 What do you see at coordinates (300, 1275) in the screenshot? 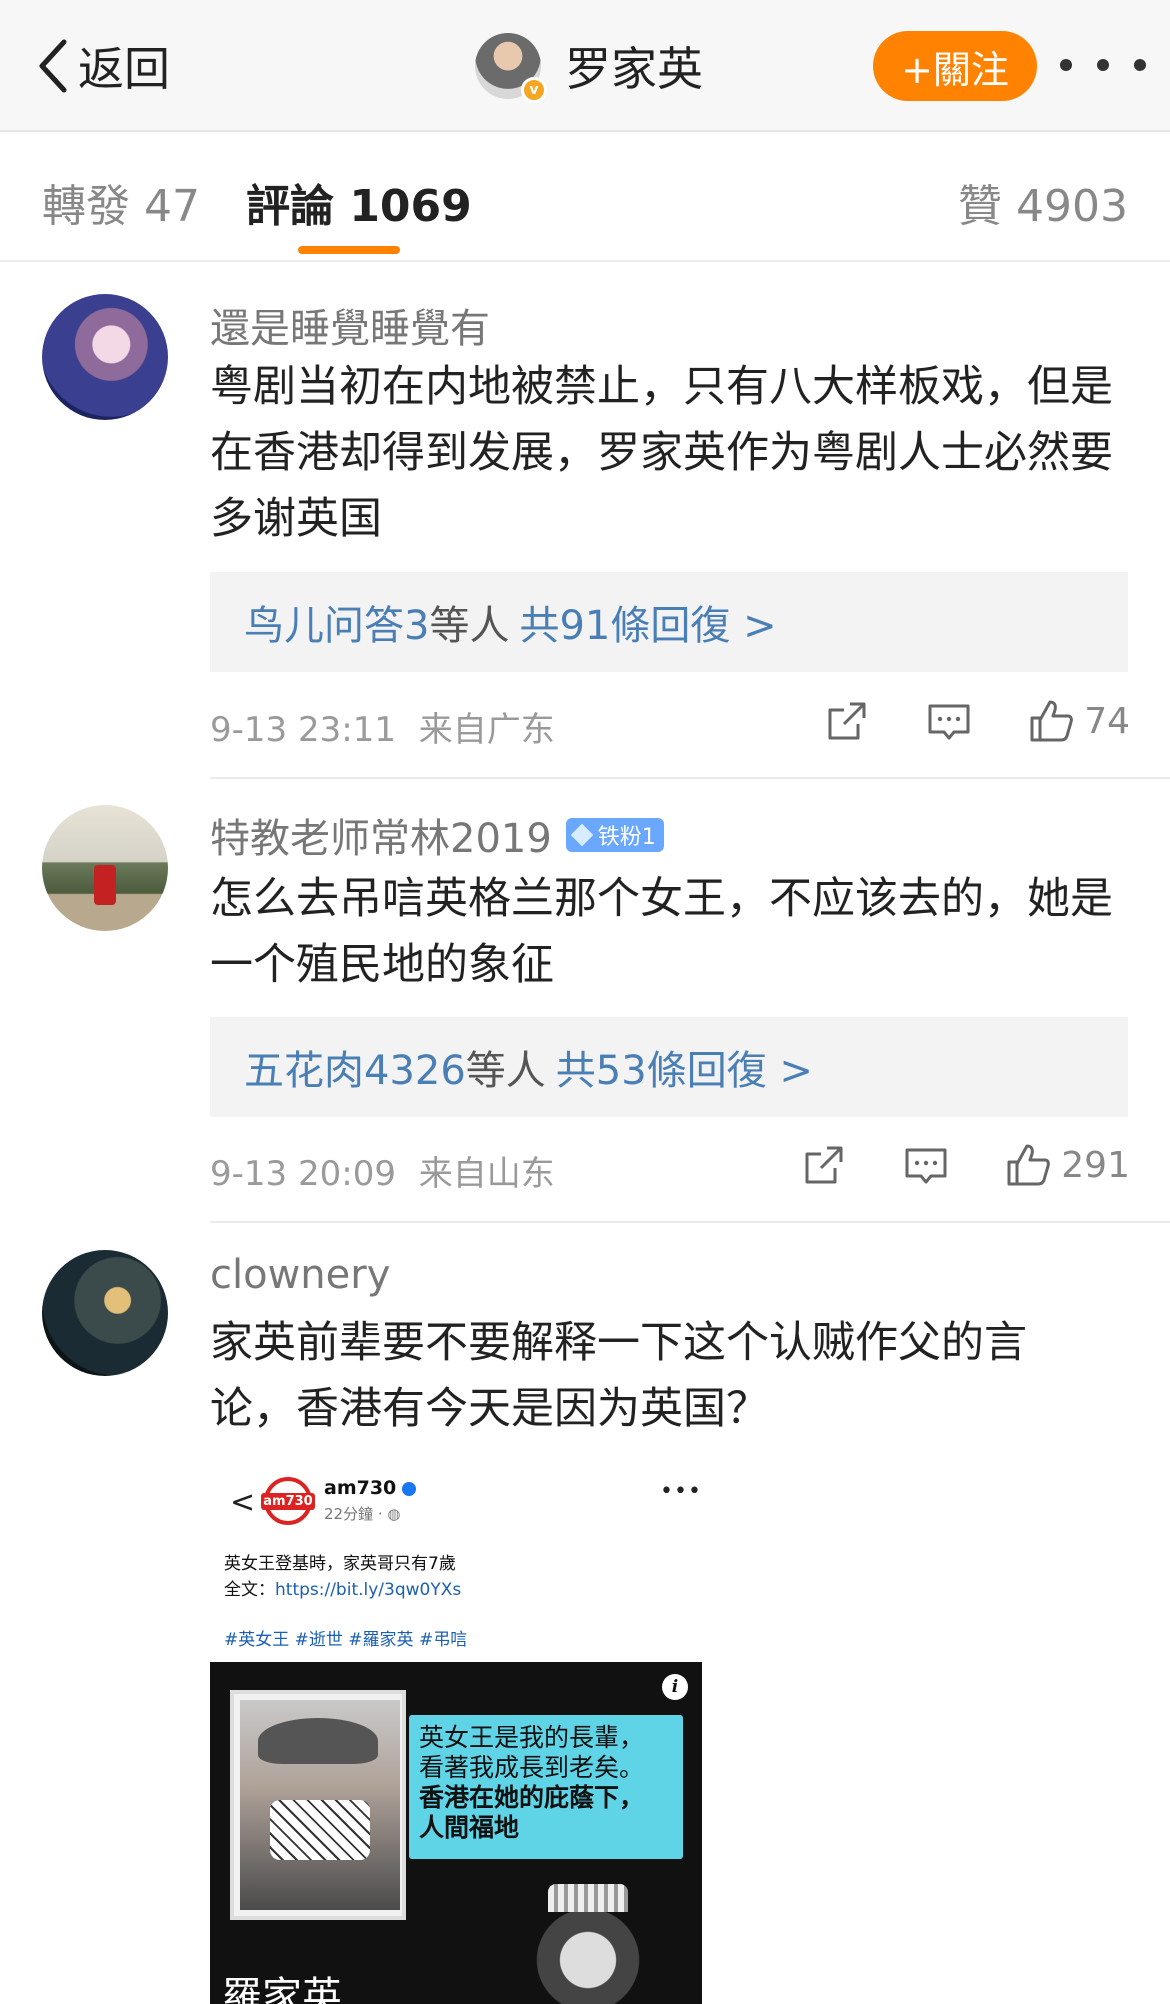
I see `comment-author: clownery` at bounding box center [300, 1275].